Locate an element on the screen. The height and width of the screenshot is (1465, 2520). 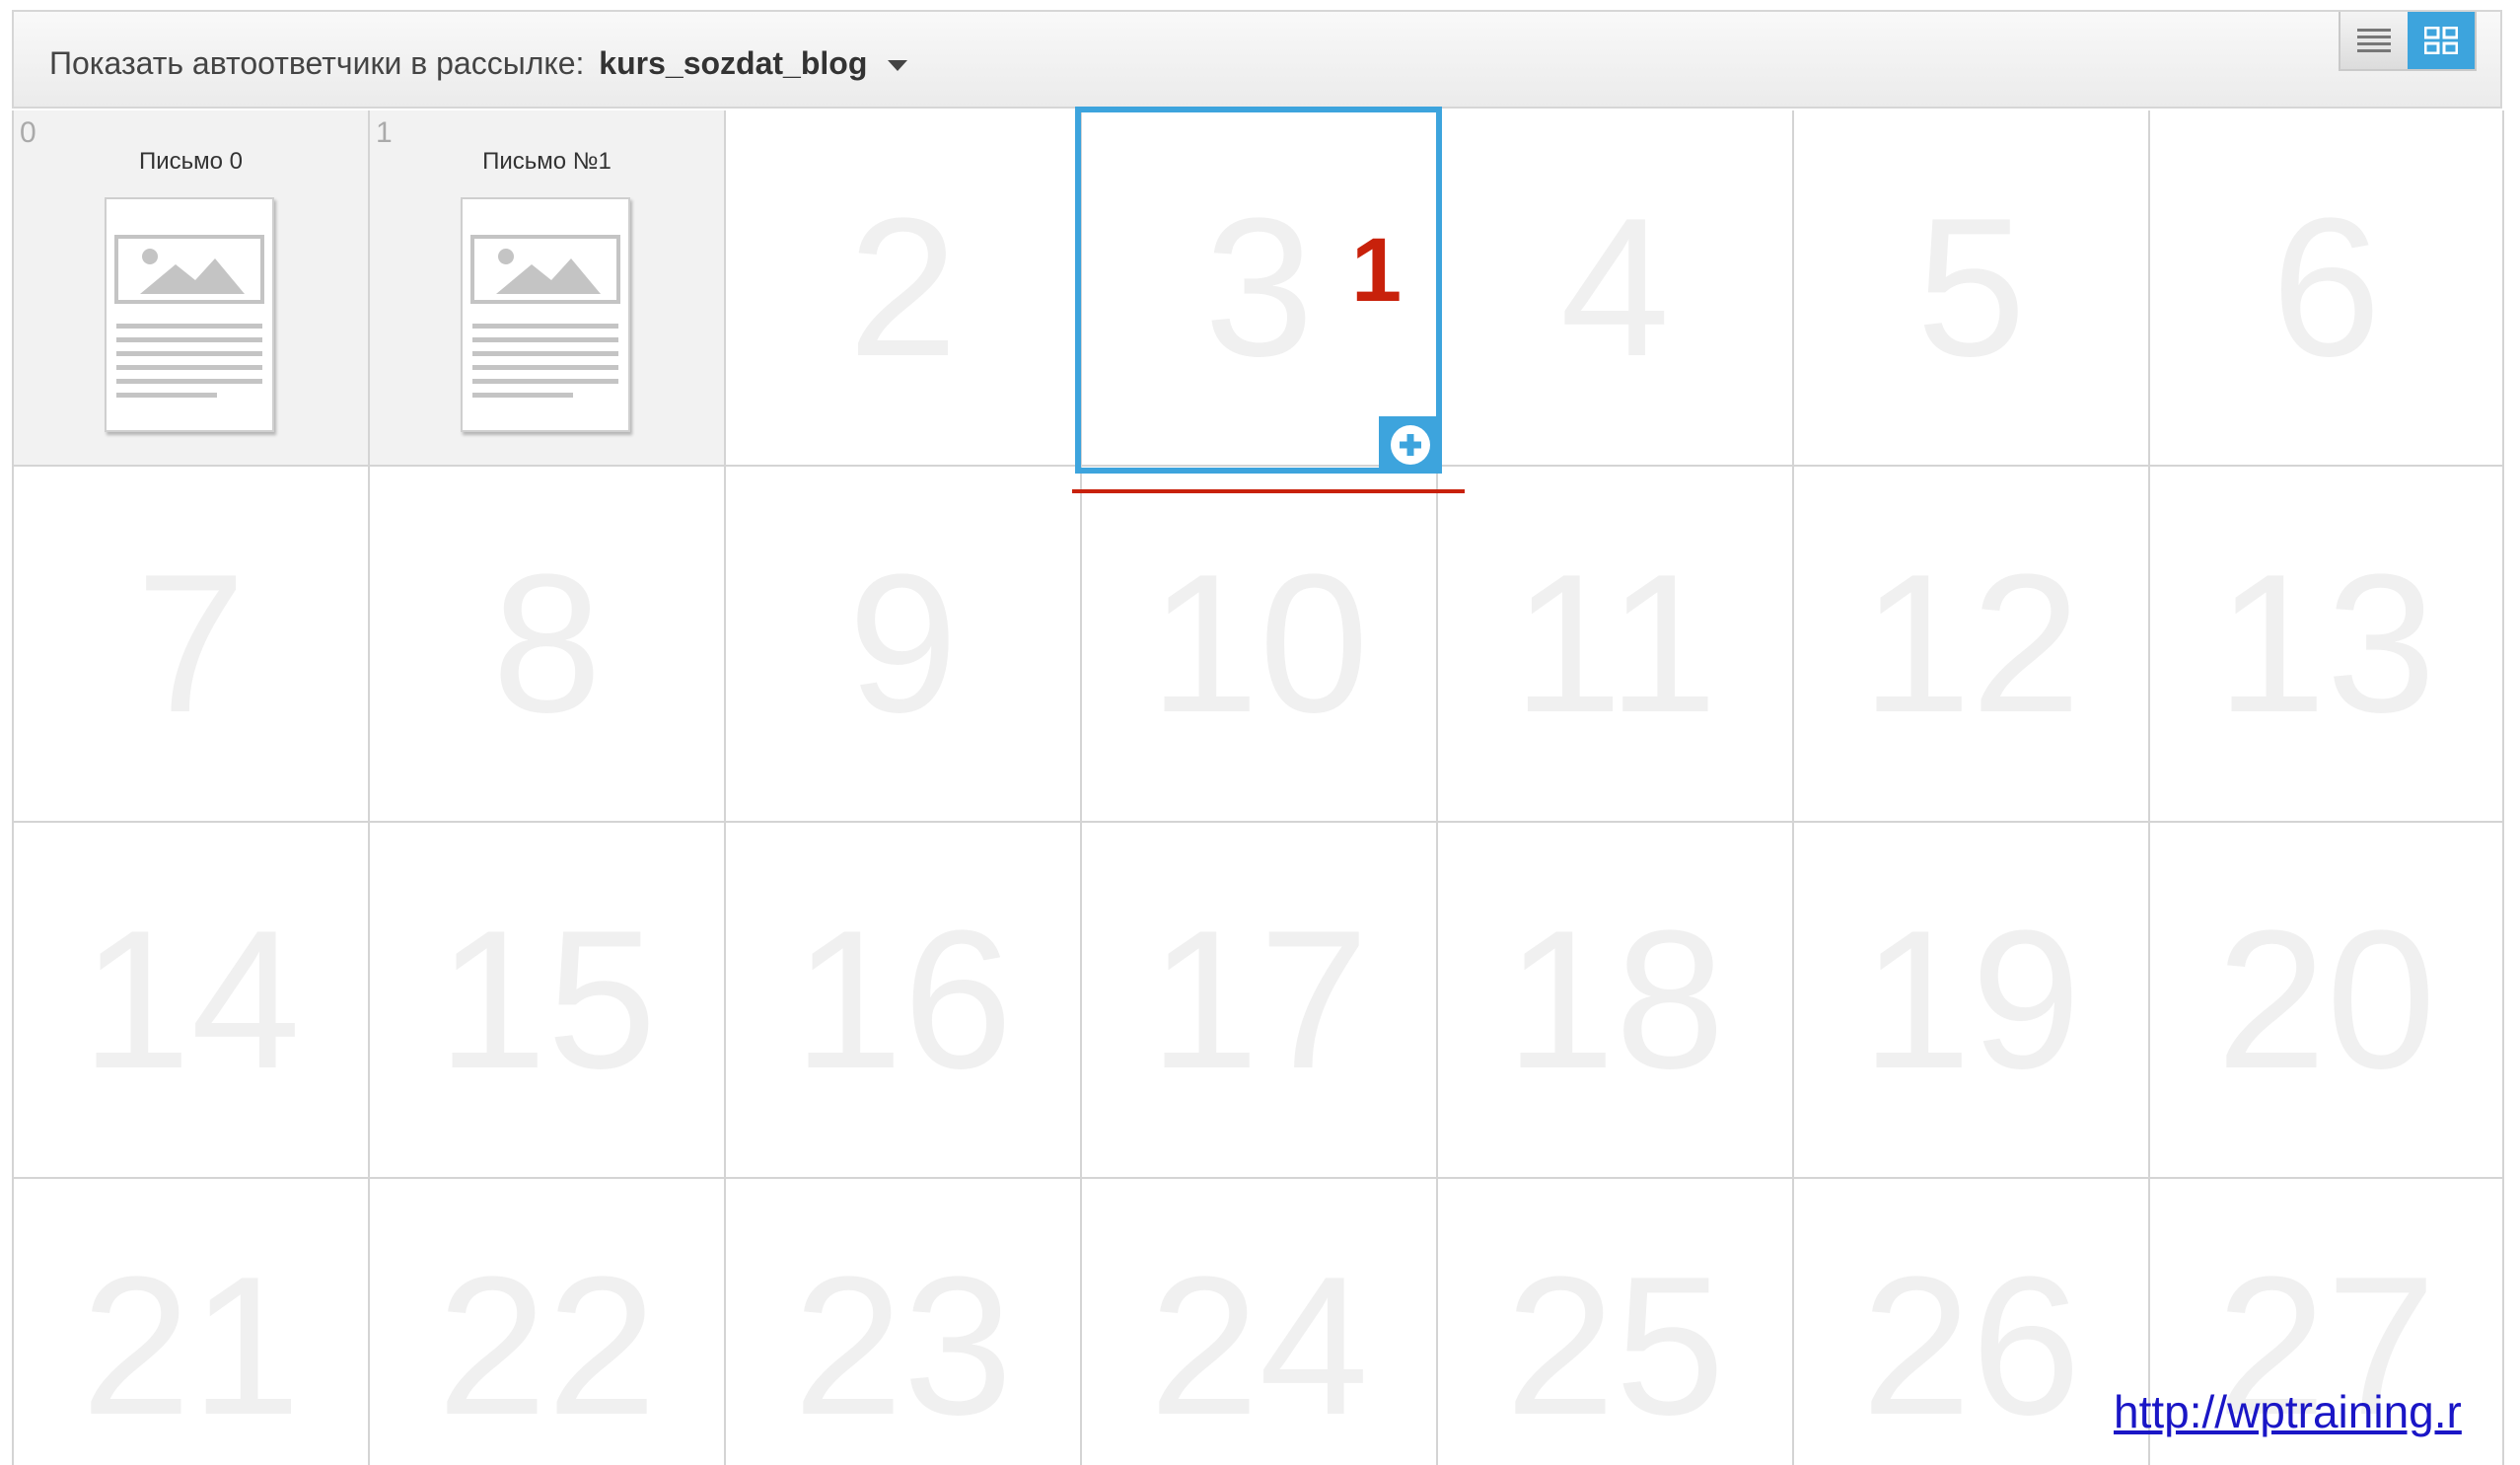
day-cell-18: 18 is located at coordinates (1616, 1001).